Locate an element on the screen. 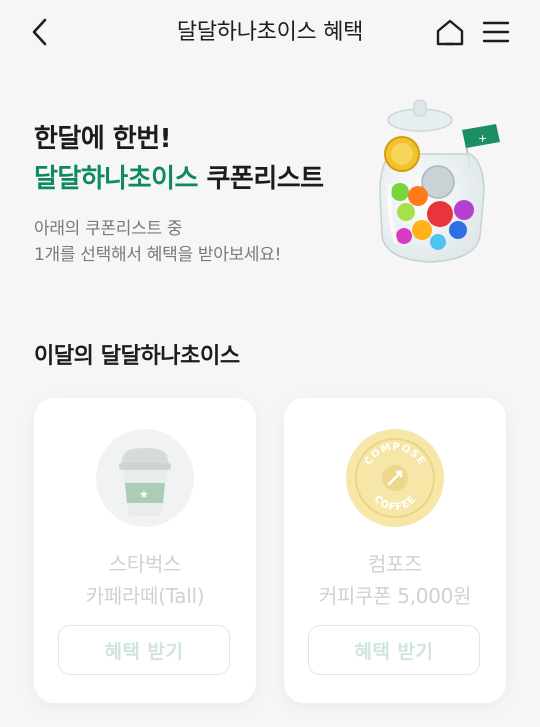 The height and width of the screenshot is (727, 540). hamburger-menu-icon is located at coordinates (496, 32).